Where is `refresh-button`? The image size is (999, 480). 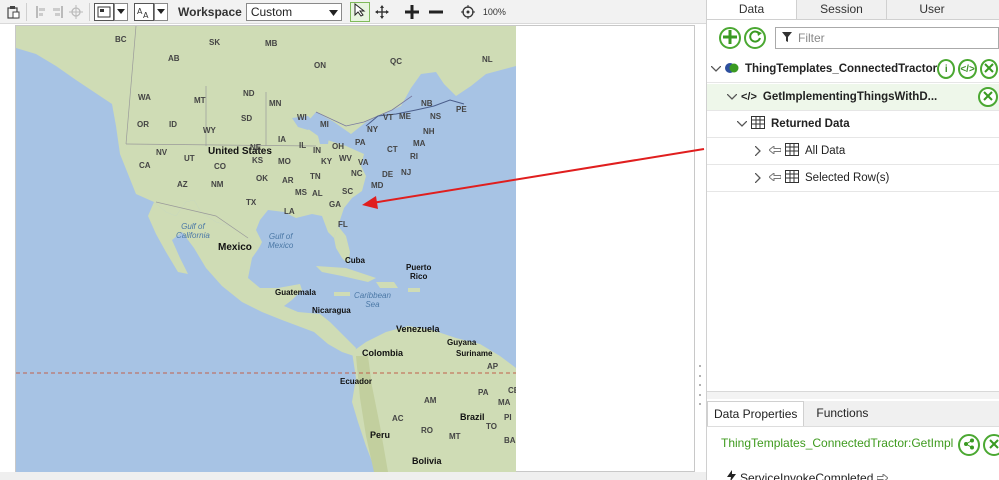 refresh-button is located at coordinates (755, 38).